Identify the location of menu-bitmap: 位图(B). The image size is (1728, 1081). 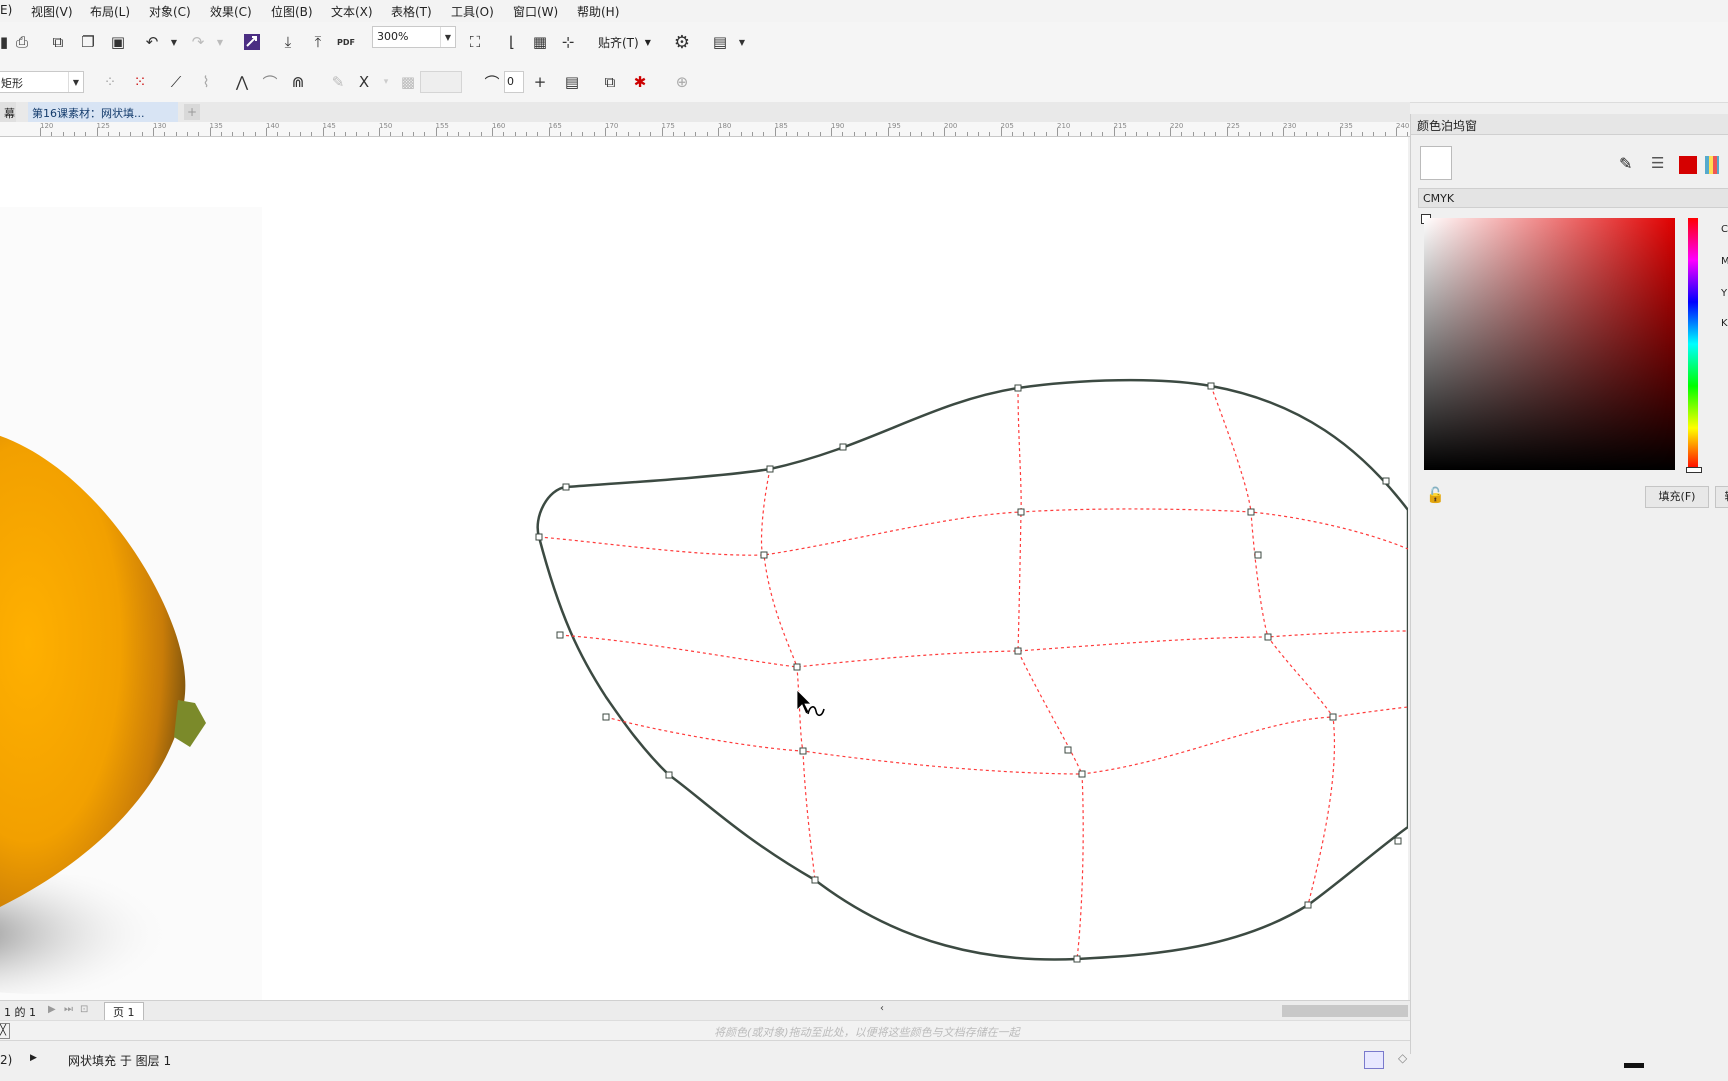
(292, 11).